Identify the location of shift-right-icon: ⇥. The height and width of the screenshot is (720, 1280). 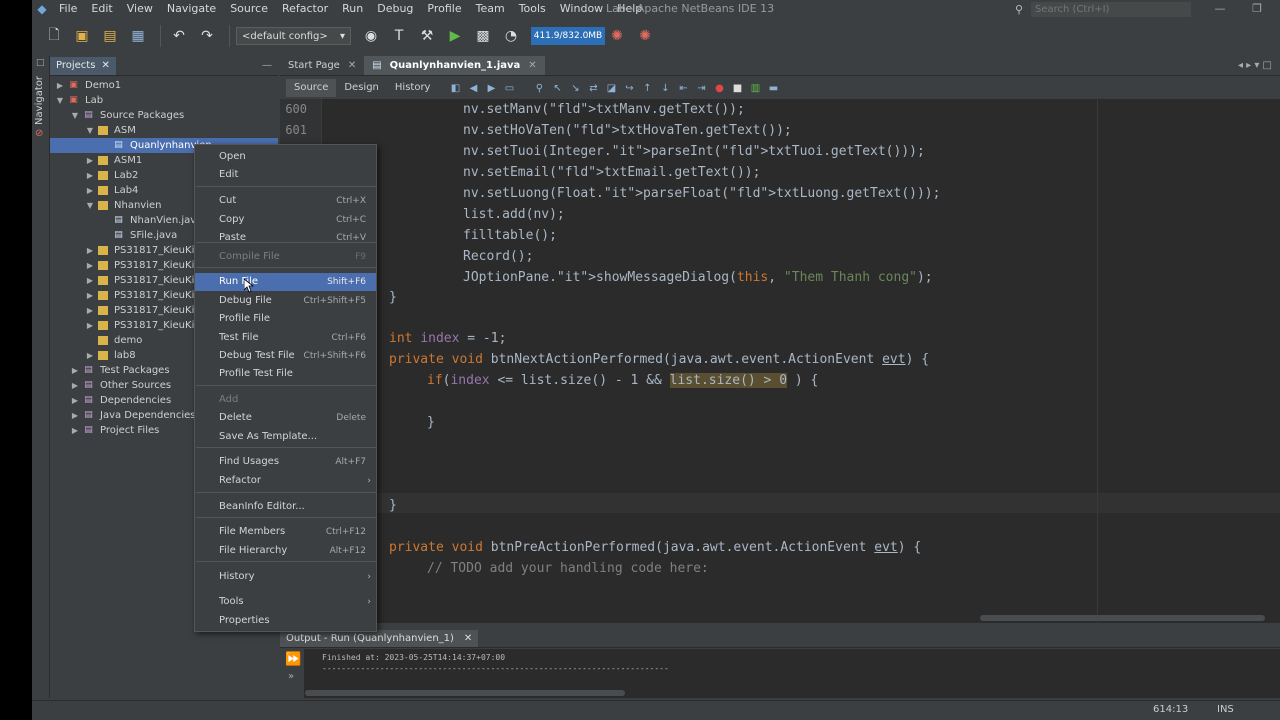
(701, 88).